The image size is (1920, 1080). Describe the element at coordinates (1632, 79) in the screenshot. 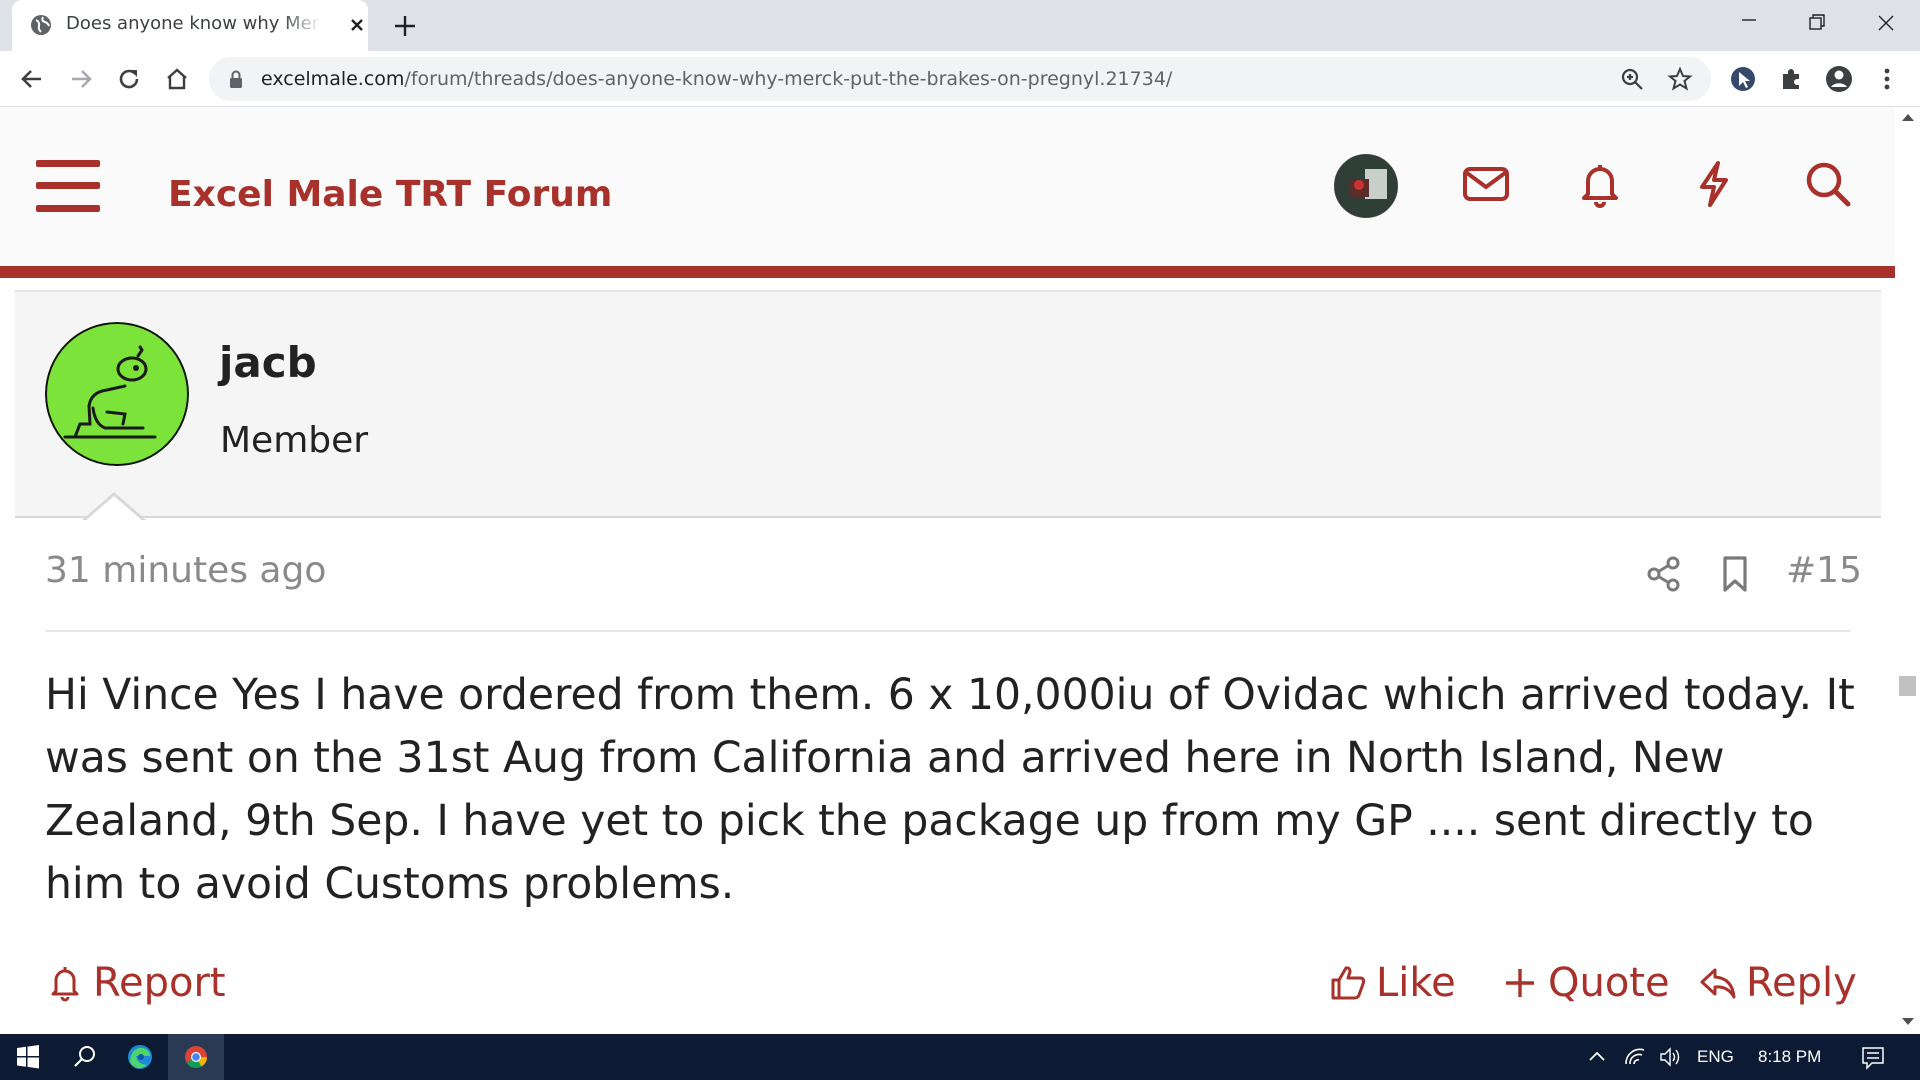

I see `zoom-icon` at that location.